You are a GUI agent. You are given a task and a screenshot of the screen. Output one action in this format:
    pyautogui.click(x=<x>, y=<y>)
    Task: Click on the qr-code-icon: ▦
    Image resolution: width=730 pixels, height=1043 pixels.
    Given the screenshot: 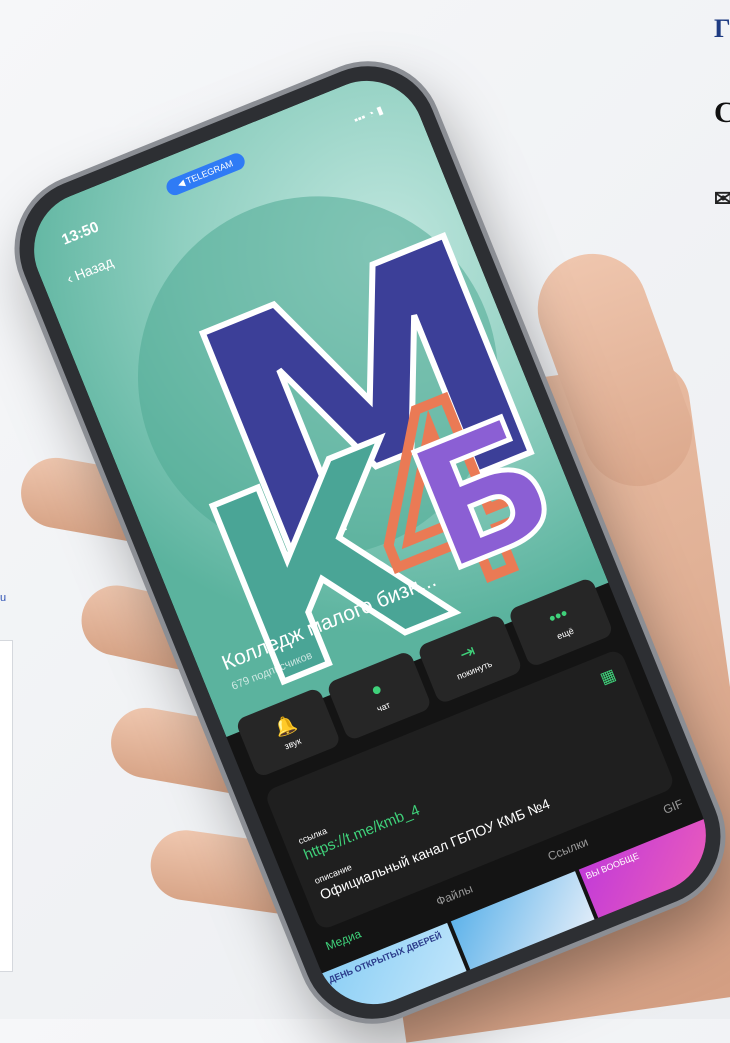 What is the action you would take?
    pyautogui.click(x=608, y=677)
    